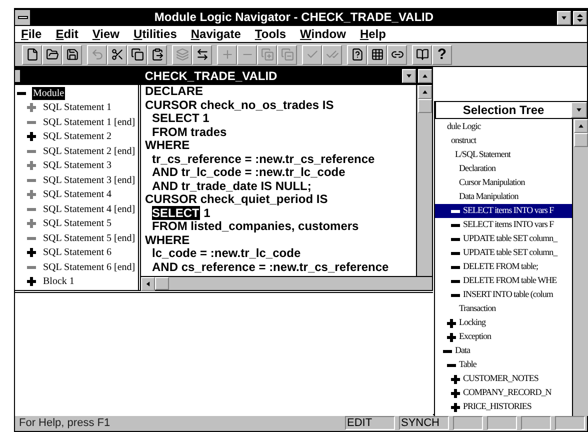  Describe the element at coordinates (503, 365) in the screenshot. I see `tree-row: Table` at that location.